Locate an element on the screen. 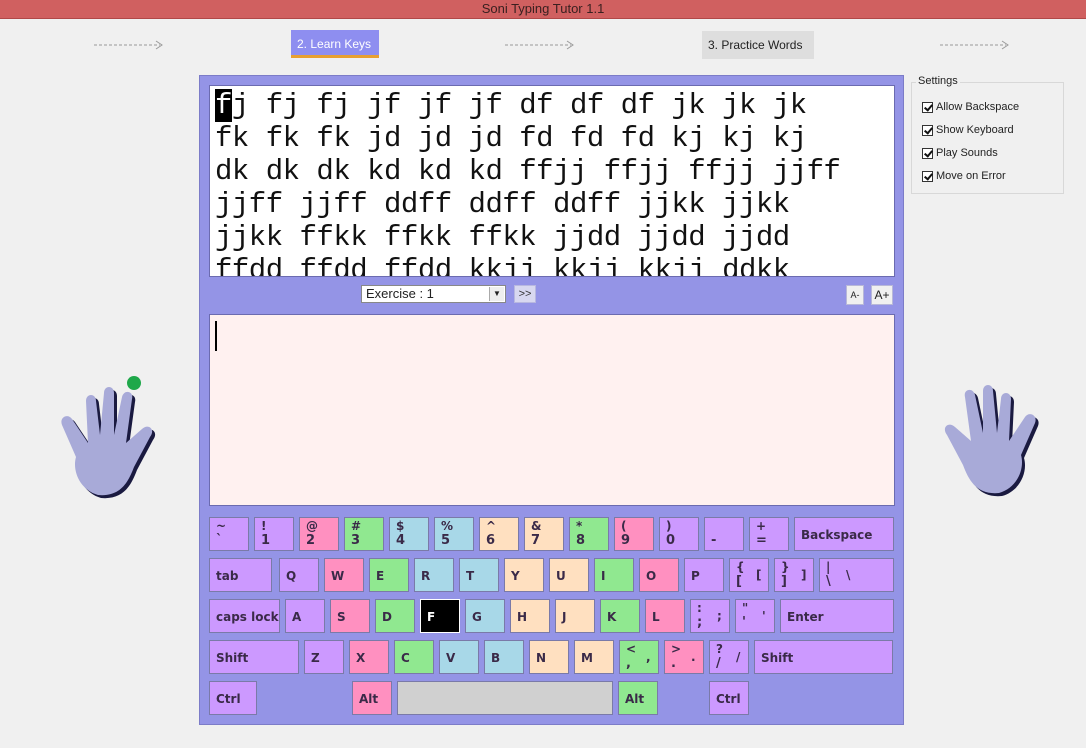 This screenshot has width=1086, height=748. key-3: #3 is located at coordinates (364, 534).